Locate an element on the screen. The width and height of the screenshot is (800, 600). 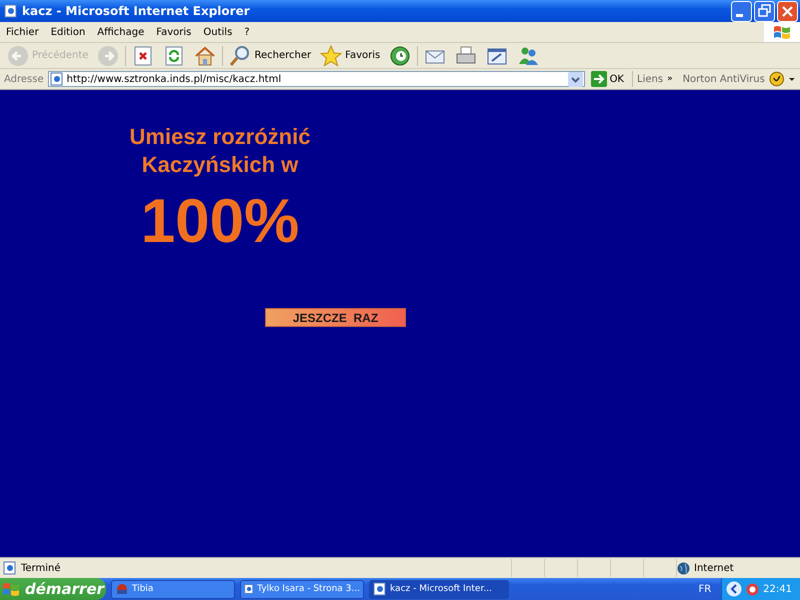
window-title: kacz - Microsoft Internet Explorer is located at coordinates (136, 11).